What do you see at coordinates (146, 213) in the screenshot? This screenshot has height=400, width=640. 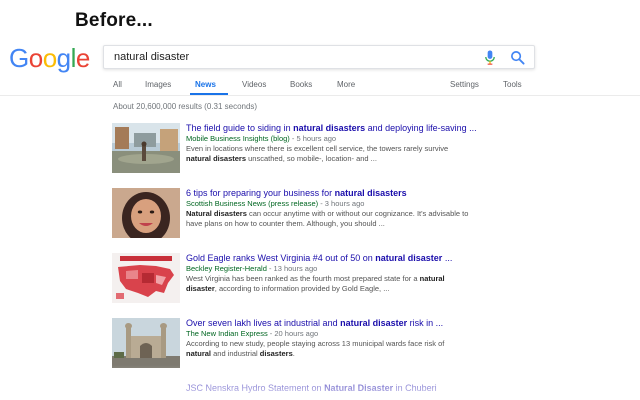 I see `result-thumbnail-portrait` at bounding box center [146, 213].